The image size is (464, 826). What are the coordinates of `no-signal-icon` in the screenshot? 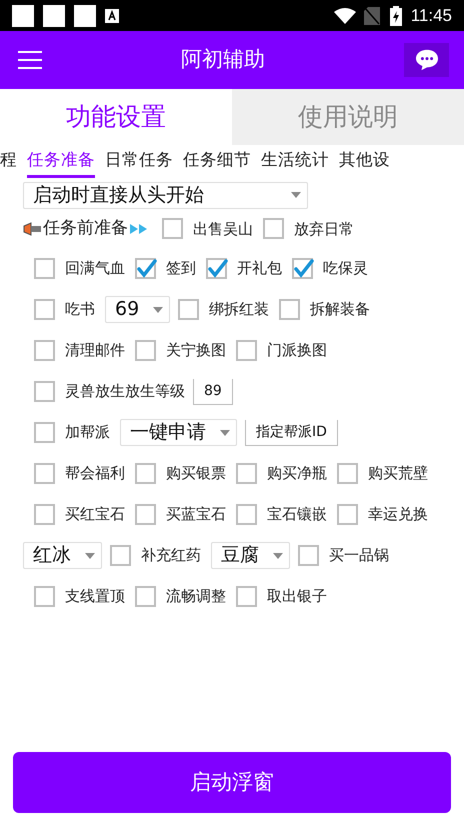 It's located at (372, 15).